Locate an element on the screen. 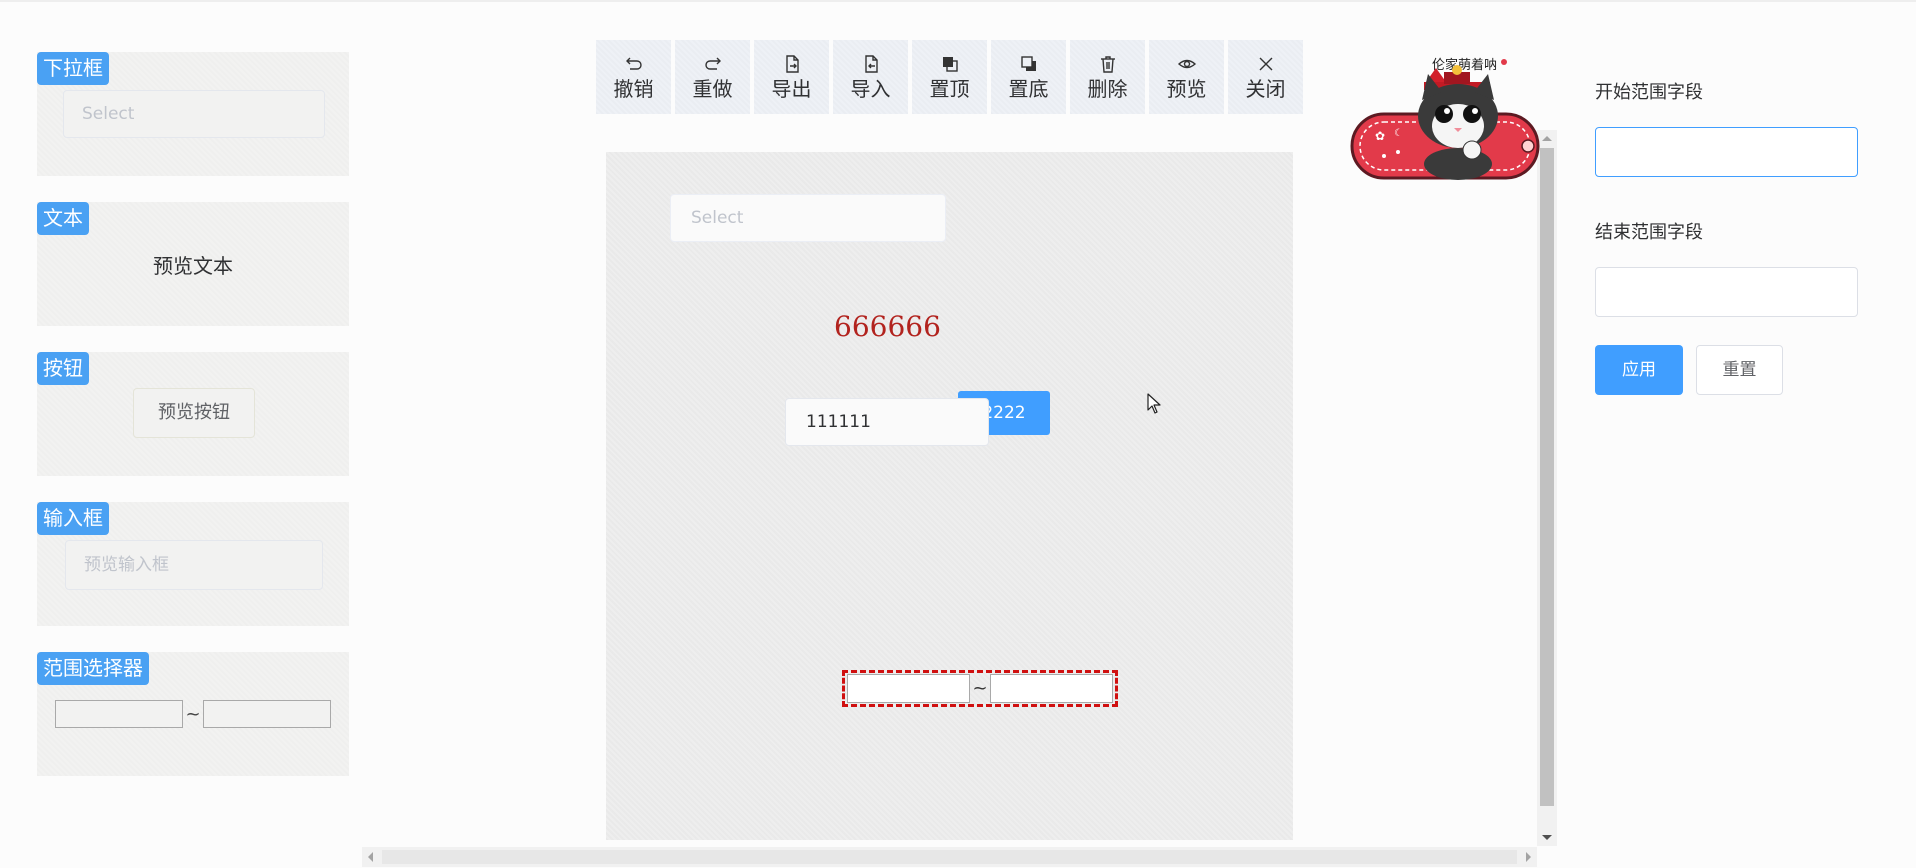  preview-button: 预览 is located at coordinates (1186, 77).